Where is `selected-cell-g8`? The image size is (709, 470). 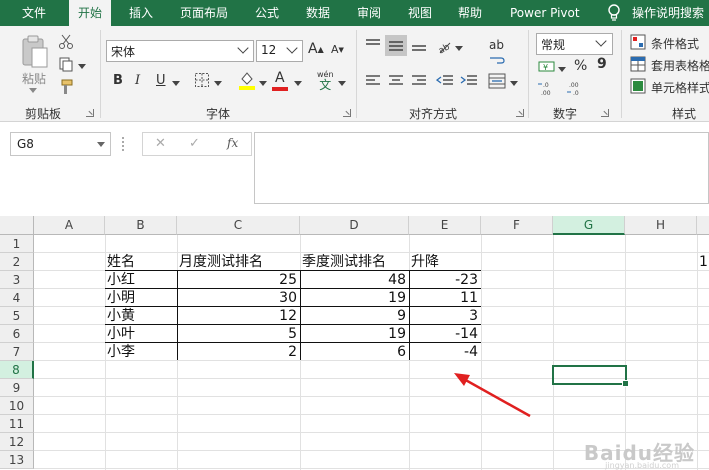 selected-cell-g8 is located at coordinates (590, 376).